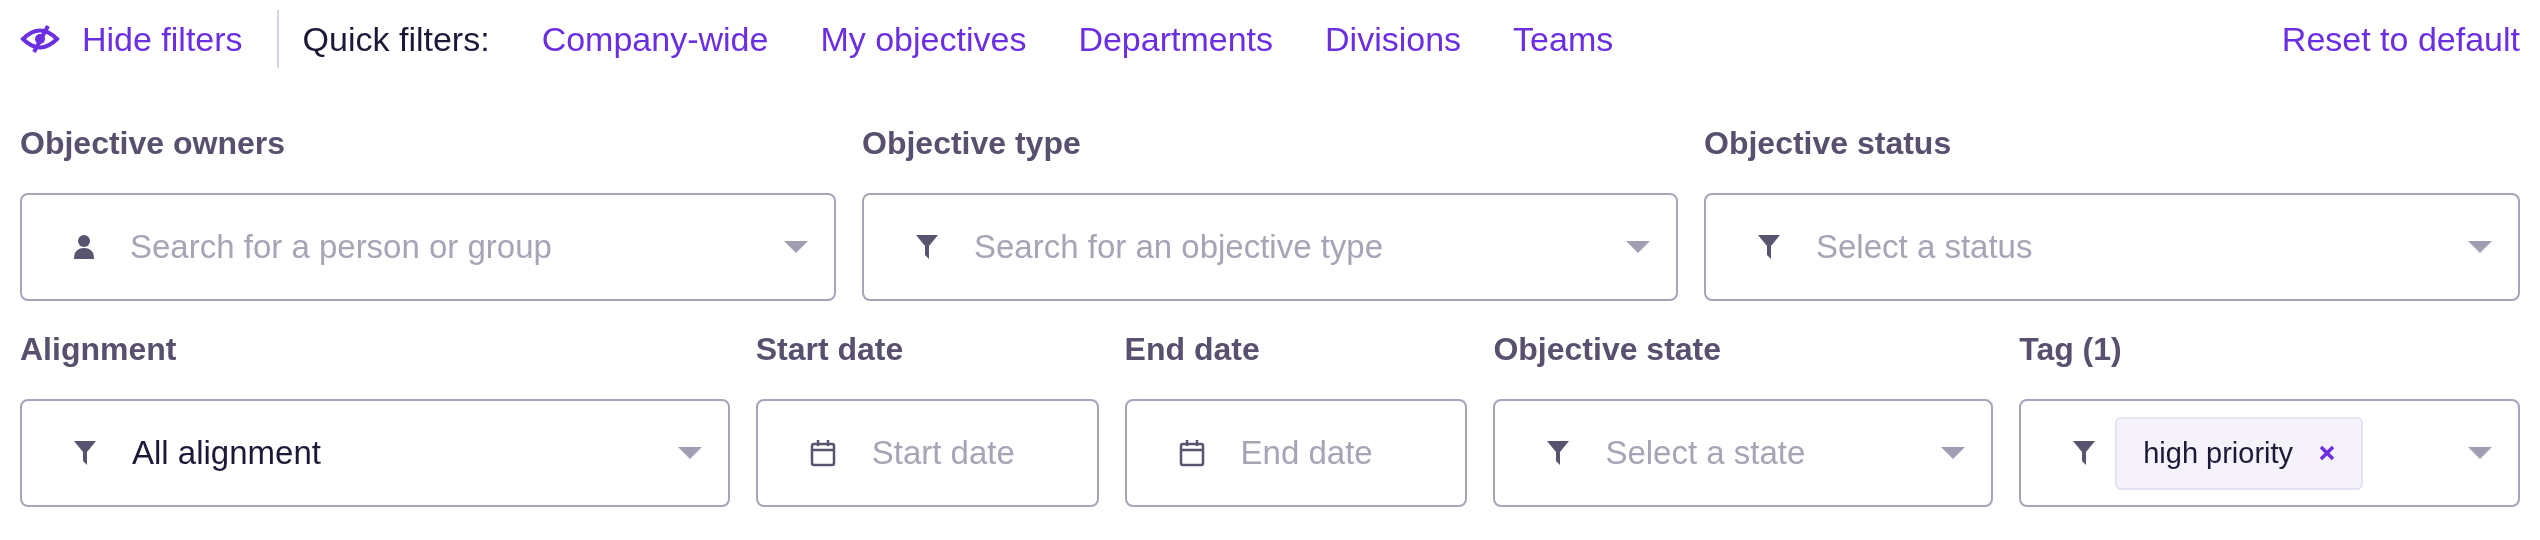 The height and width of the screenshot is (540, 2540). Describe the element at coordinates (655, 39) in the screenshot. I see `quick-filter-link: Company-wide` at that location.